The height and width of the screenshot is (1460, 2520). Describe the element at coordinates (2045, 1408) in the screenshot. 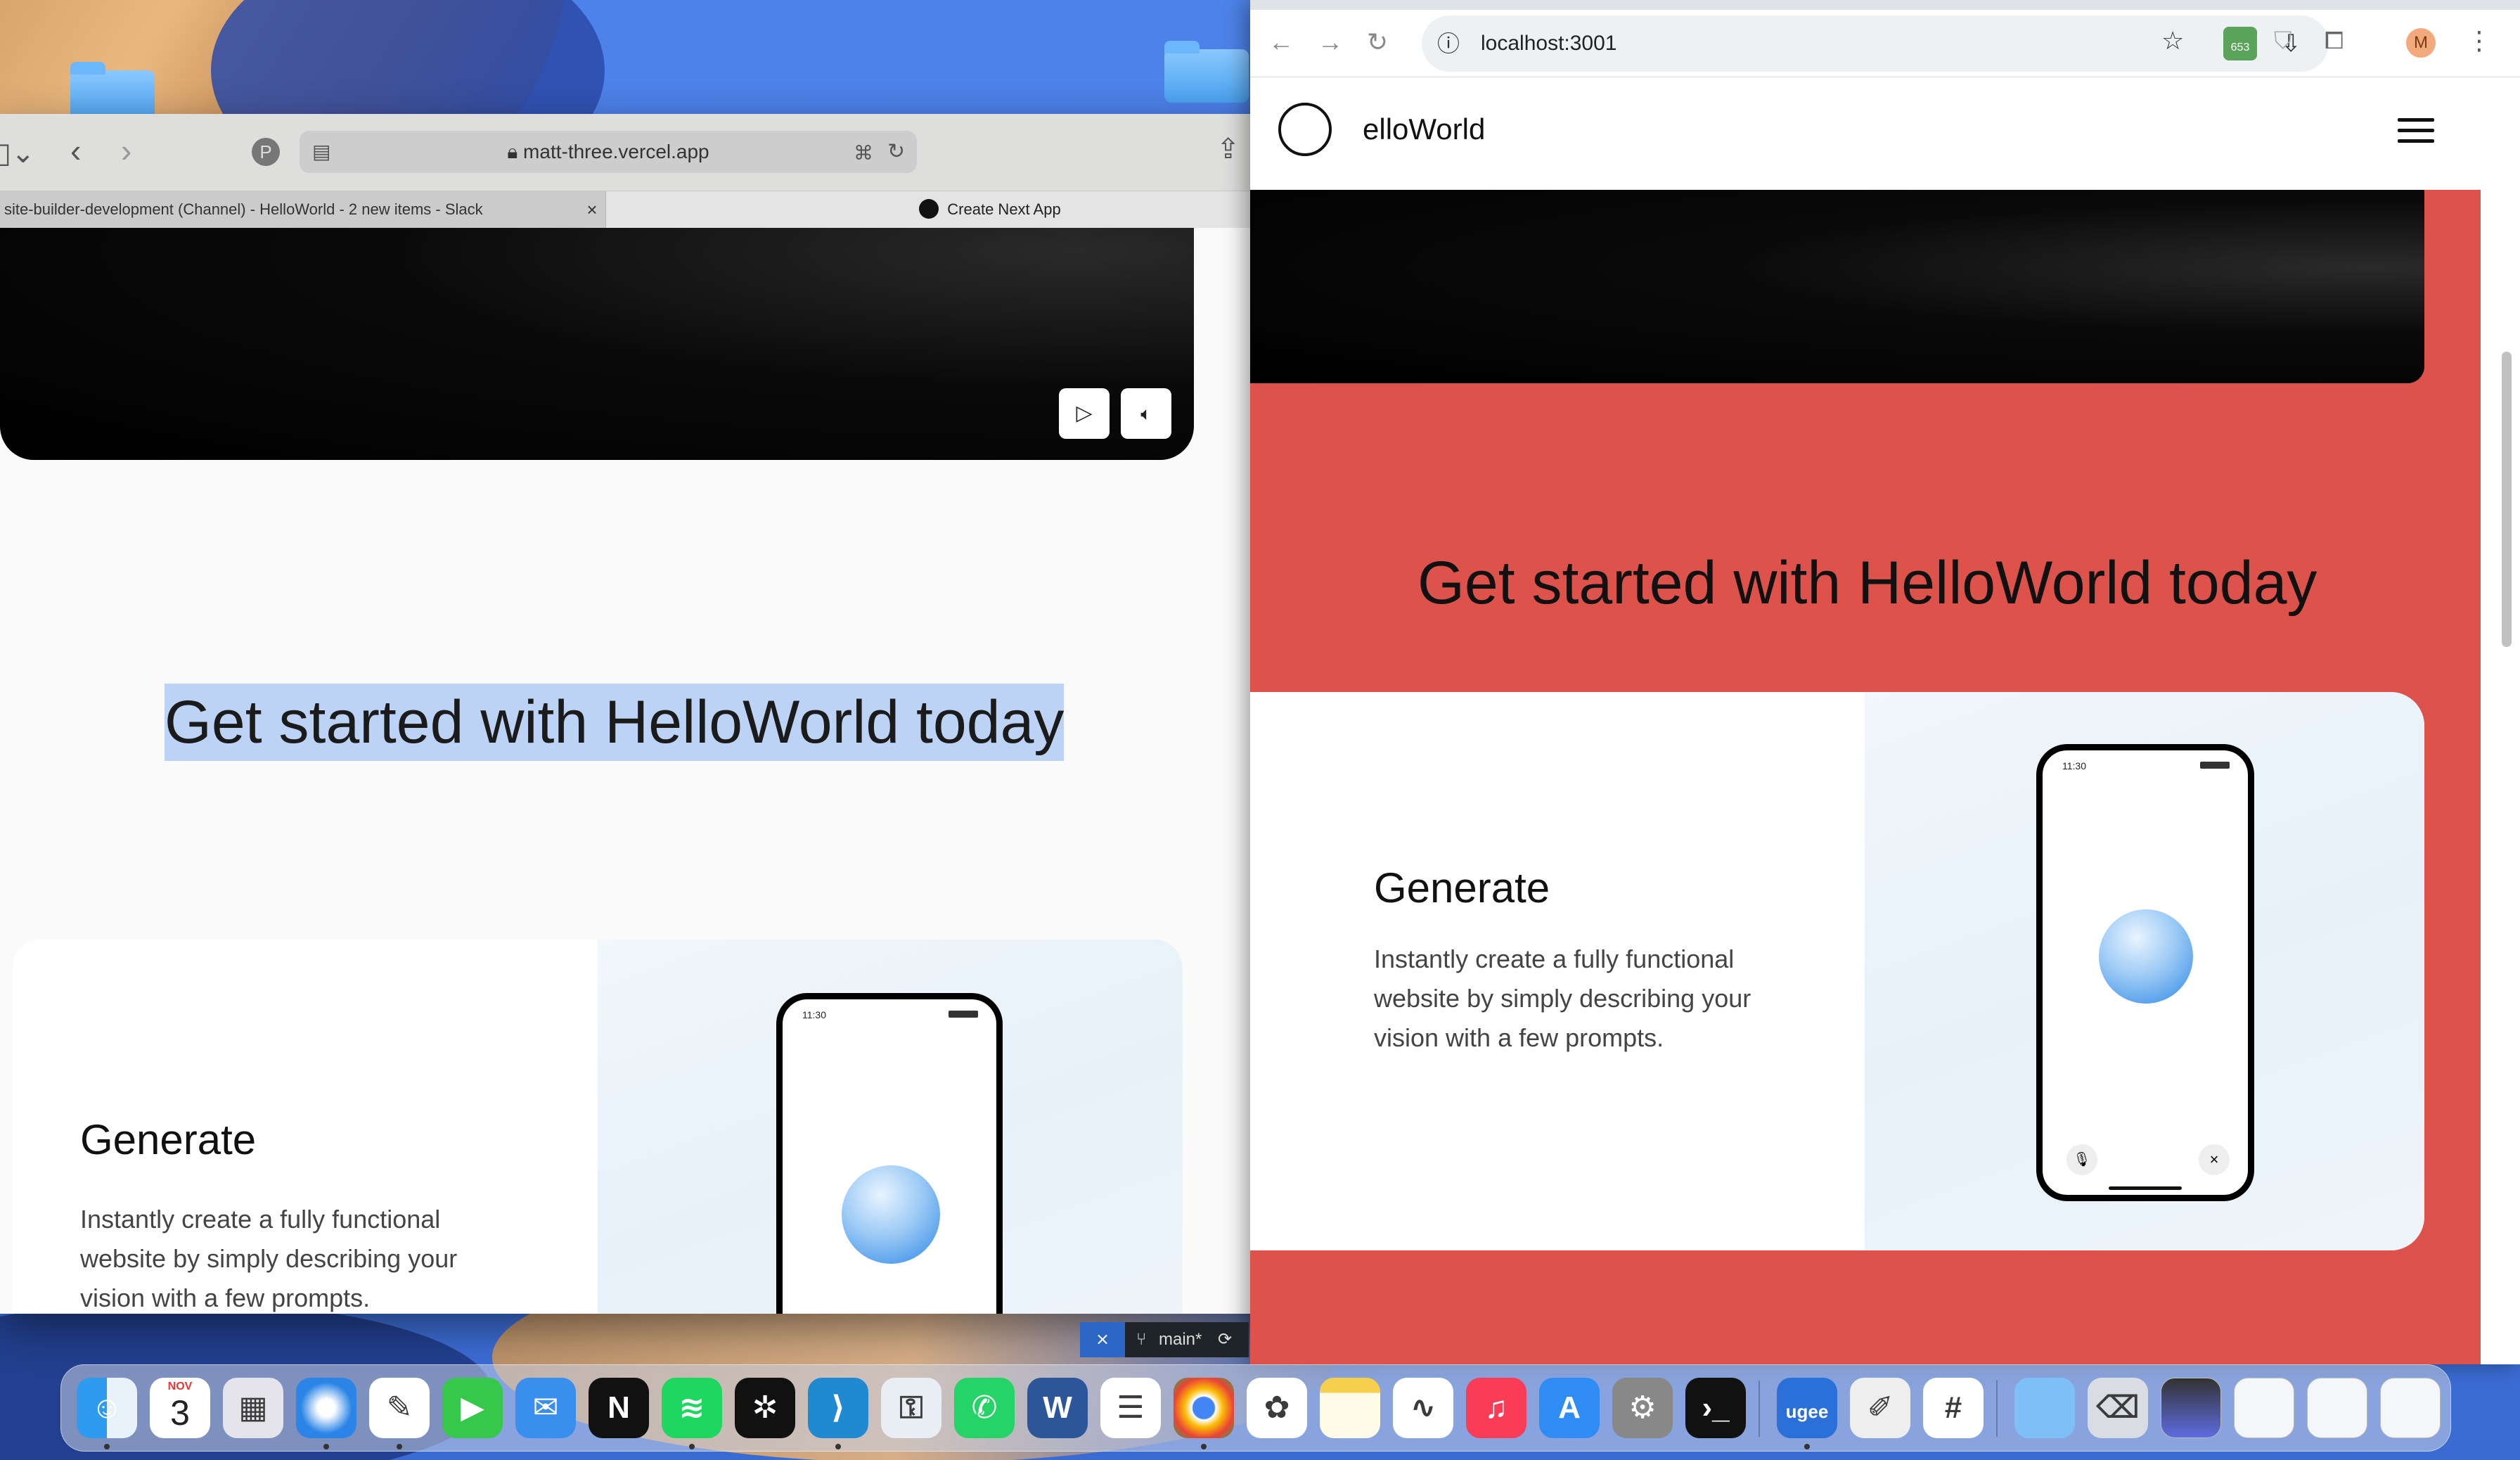

I see `folder-icon` at that location.